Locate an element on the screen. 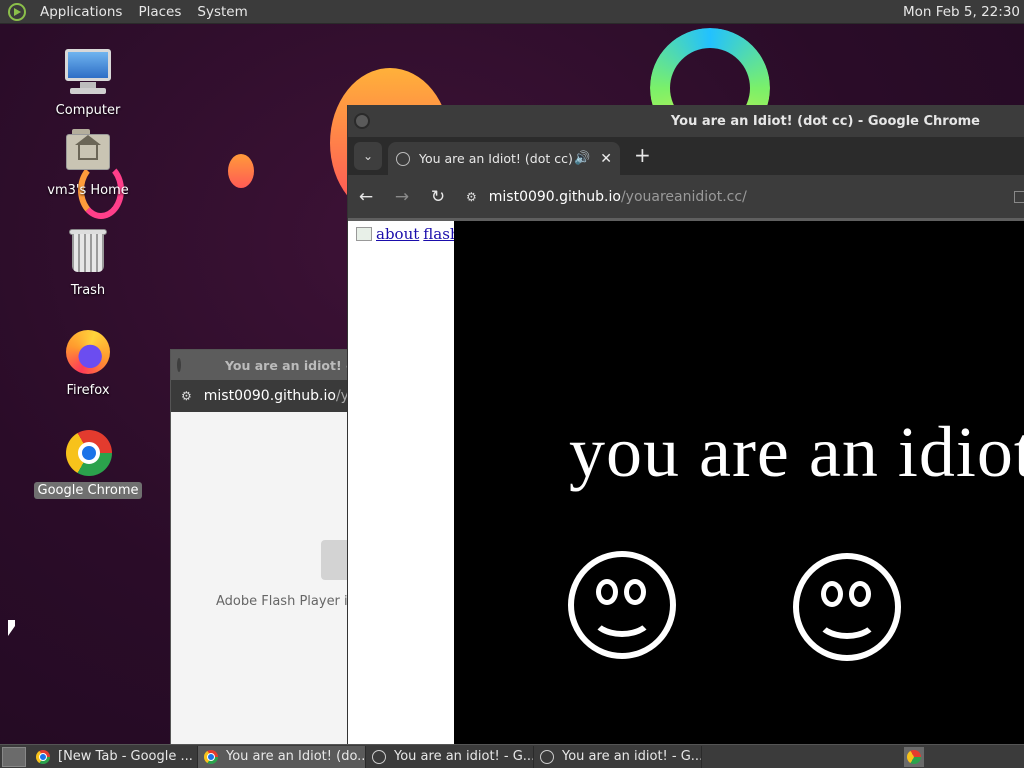 The width and height of the screenshot is (1024, 768). tab-search-button: ⌄ is located at coordinates (368, 156).